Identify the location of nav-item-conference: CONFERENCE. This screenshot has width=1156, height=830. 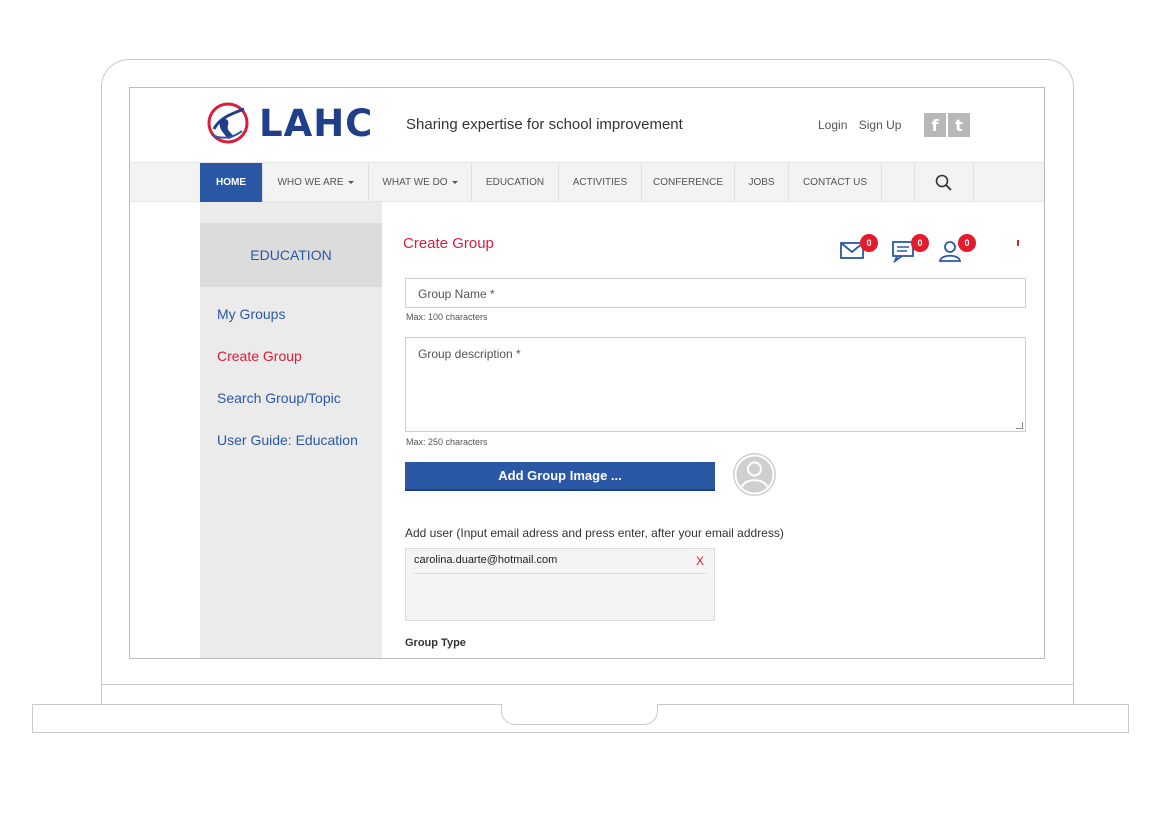
(688, 182).